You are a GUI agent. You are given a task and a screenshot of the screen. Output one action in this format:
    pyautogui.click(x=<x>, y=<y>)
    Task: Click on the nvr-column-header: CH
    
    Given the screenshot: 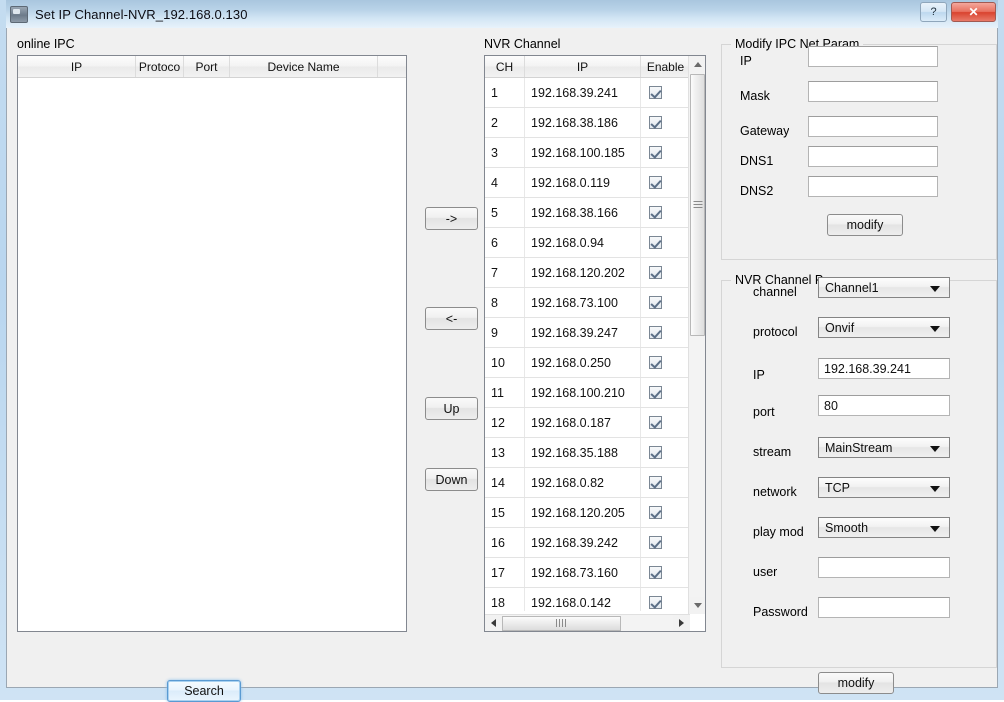 What is the action you would take?
    pyautogui.click(x=505, y=66)
    